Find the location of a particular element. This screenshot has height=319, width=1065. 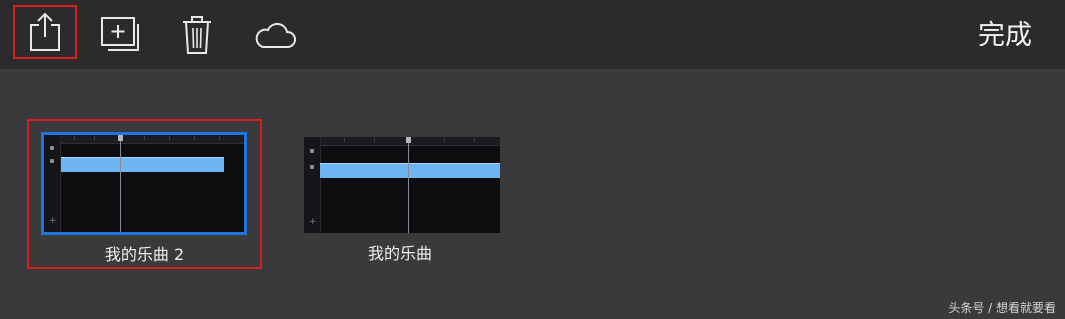

cloud-button is located at coordinates (275, 34).